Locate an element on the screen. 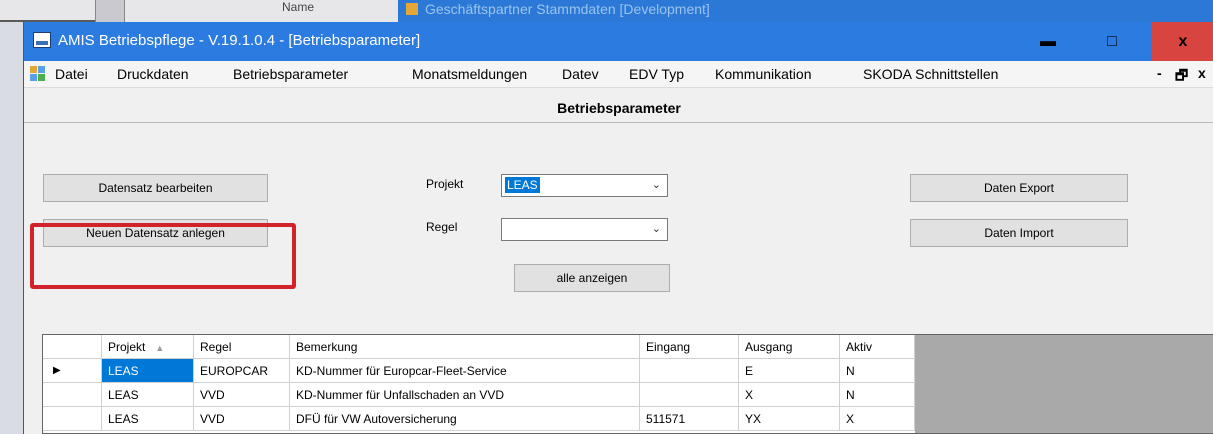  minimize-icon: ▬ is located at coordinates (1048, 41).